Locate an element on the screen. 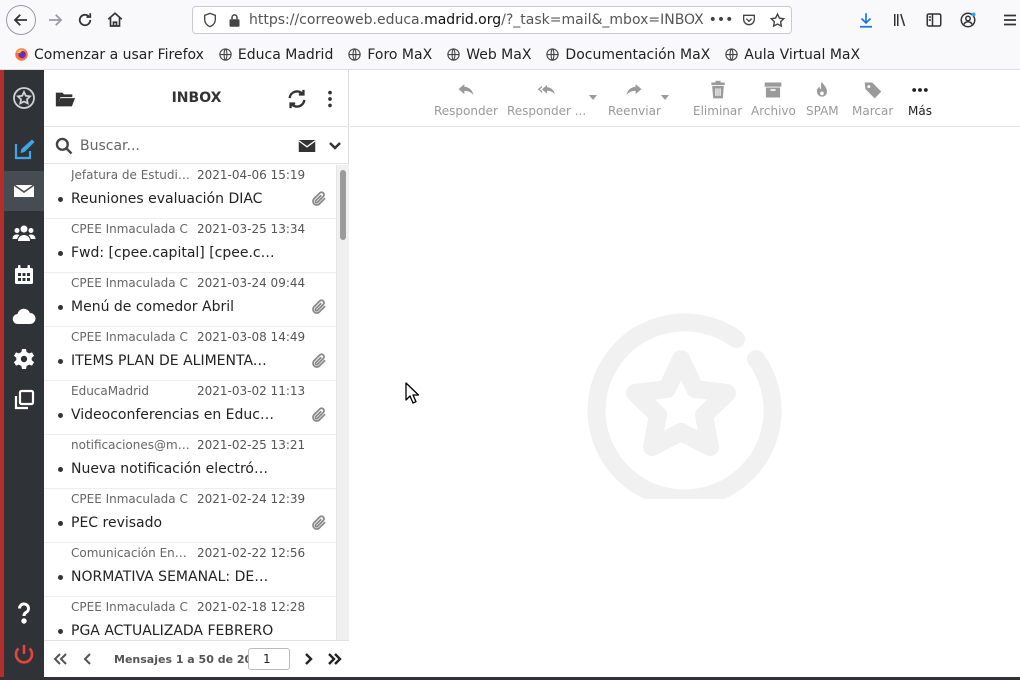  pagination-count: Mensajes 1 a 50 de 209 is located at coordinates (187, 659).